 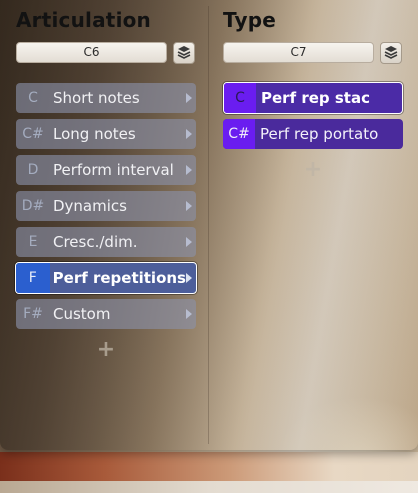 What do you see at coordinates (106, 350) in the screenshot?
I see `add-articulation-button: +` at bounding box center [106, 350].